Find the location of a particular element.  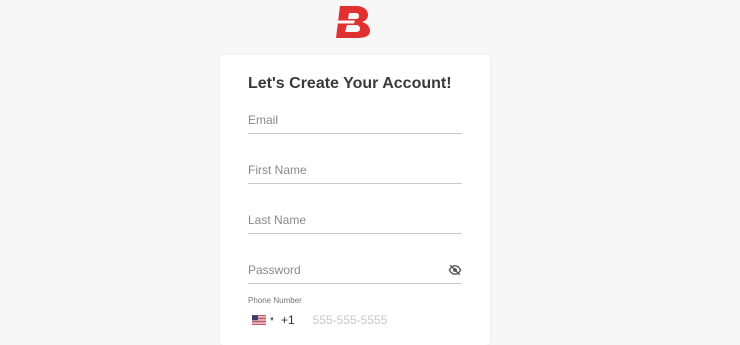

email-field is located at coordinates (355, 121).